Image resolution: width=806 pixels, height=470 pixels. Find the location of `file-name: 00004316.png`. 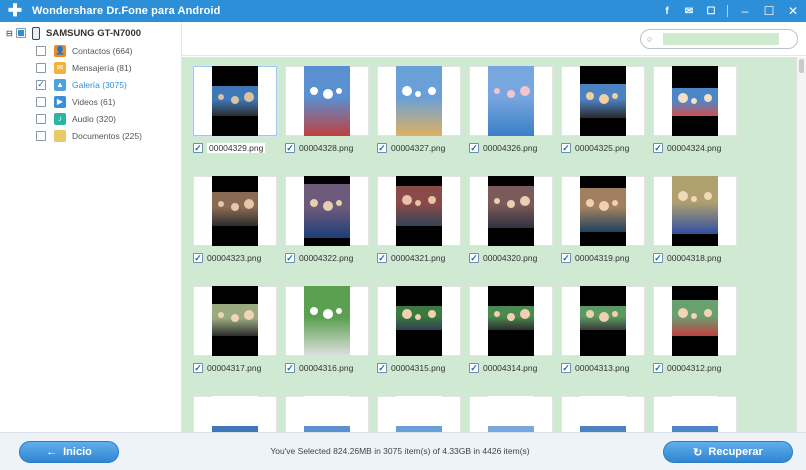

file-name: 00004316.png is located at coordinates (326, 368).